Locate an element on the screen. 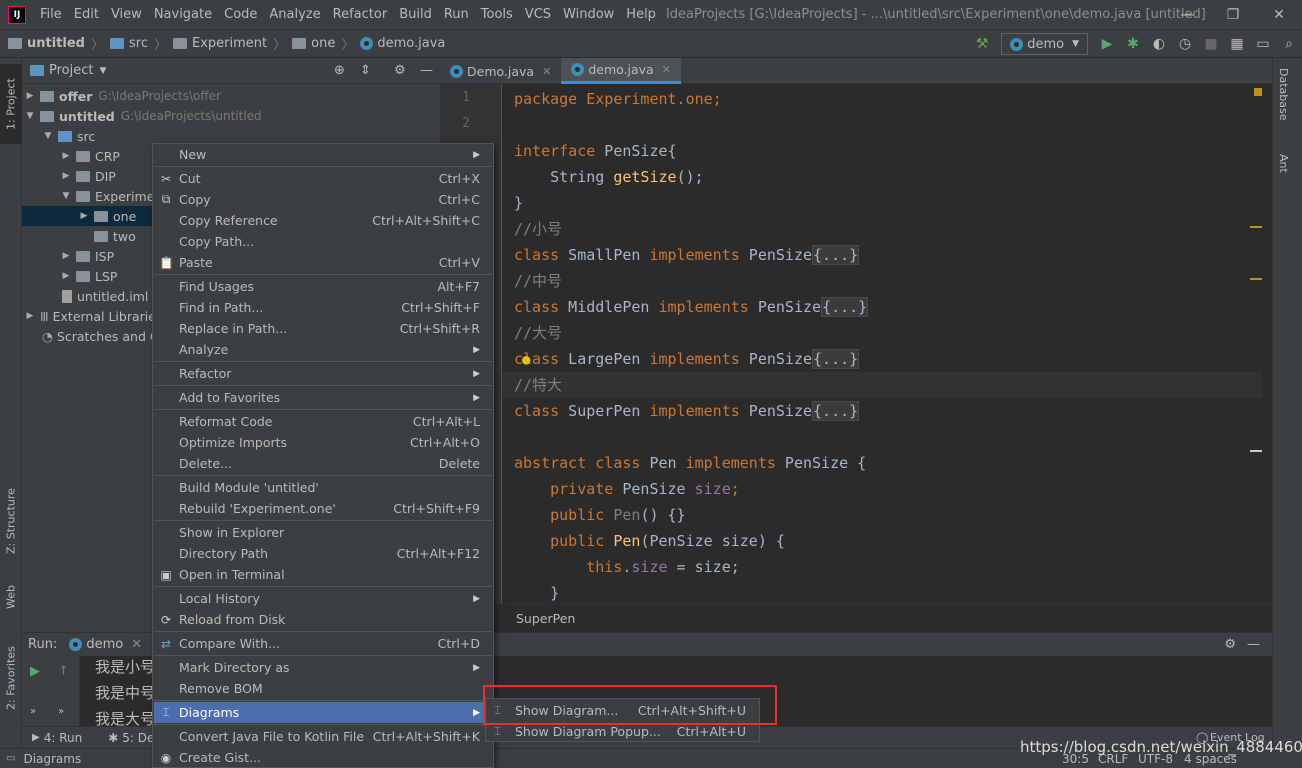  tab-ant: Ant is located at coordinates (1283, 163).